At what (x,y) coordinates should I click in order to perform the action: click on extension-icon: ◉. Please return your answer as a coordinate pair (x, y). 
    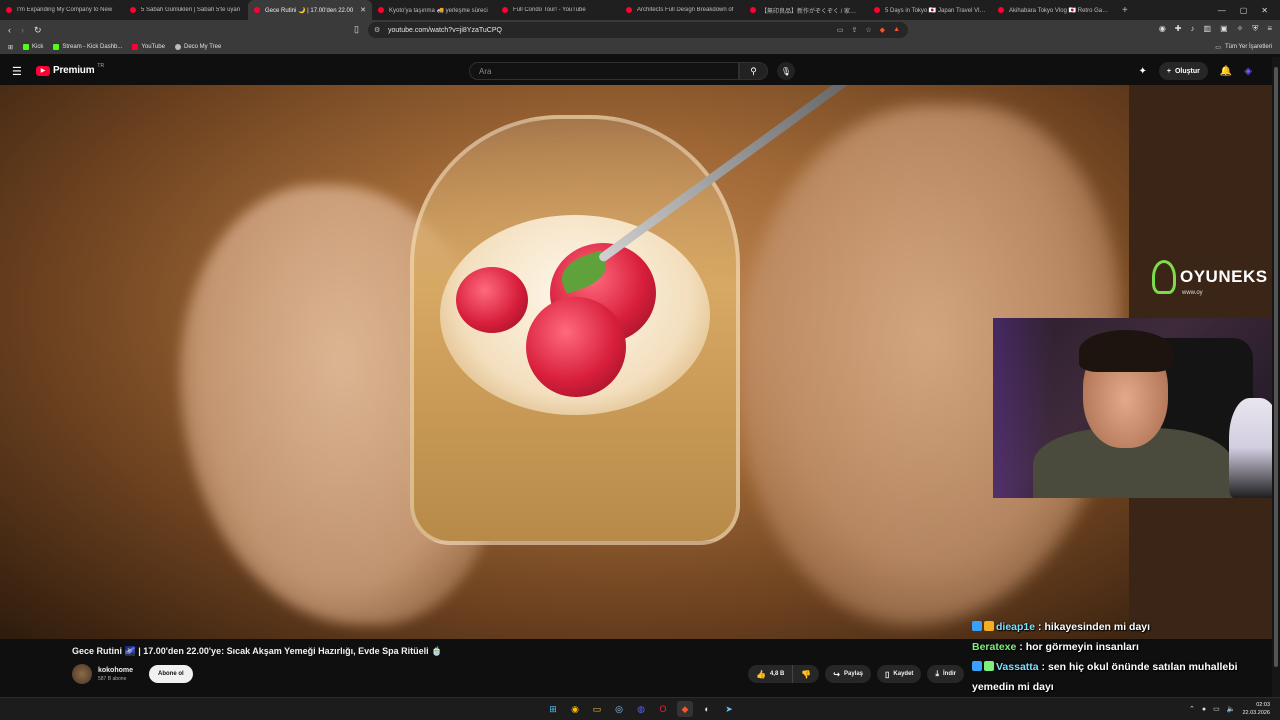
    Looking at the image, I should click on (1162, 29).